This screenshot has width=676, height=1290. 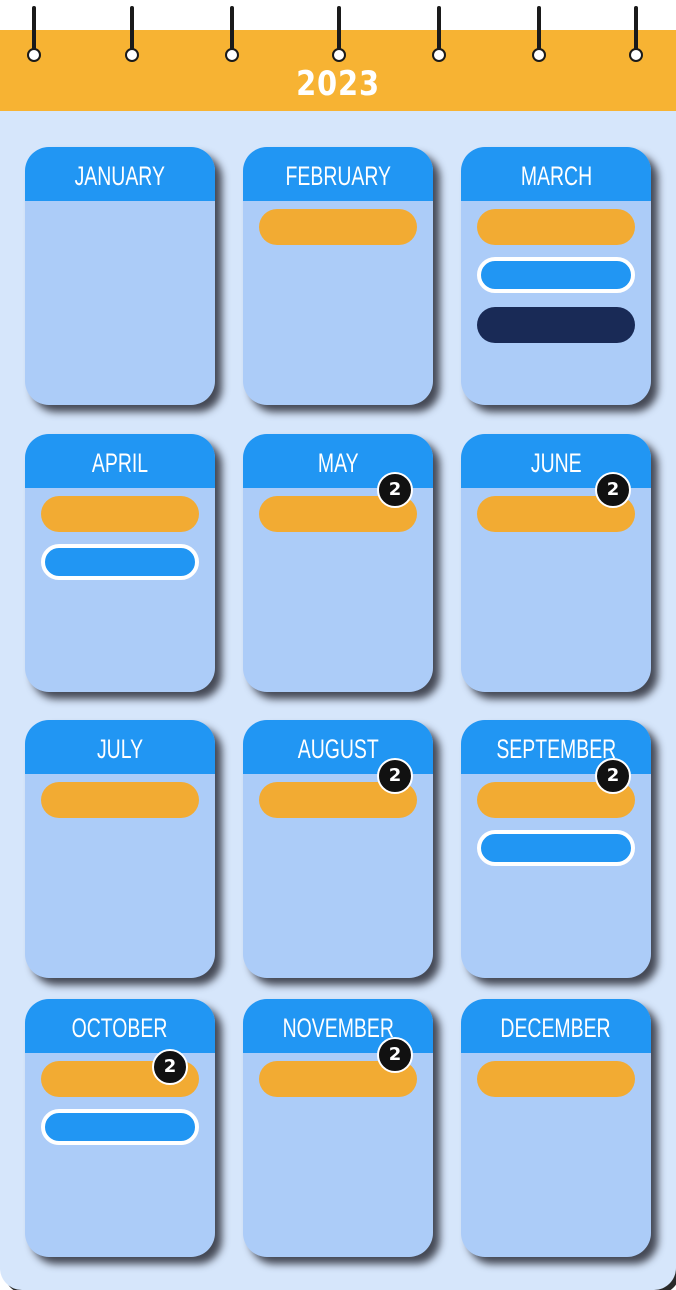 I want to click on month-card-march: MARCH, so click(x=556, y=276).